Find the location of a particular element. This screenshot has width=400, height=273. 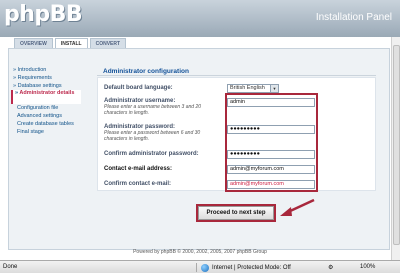

panel-title: Installation Panel is located at coordinates (353, 17).